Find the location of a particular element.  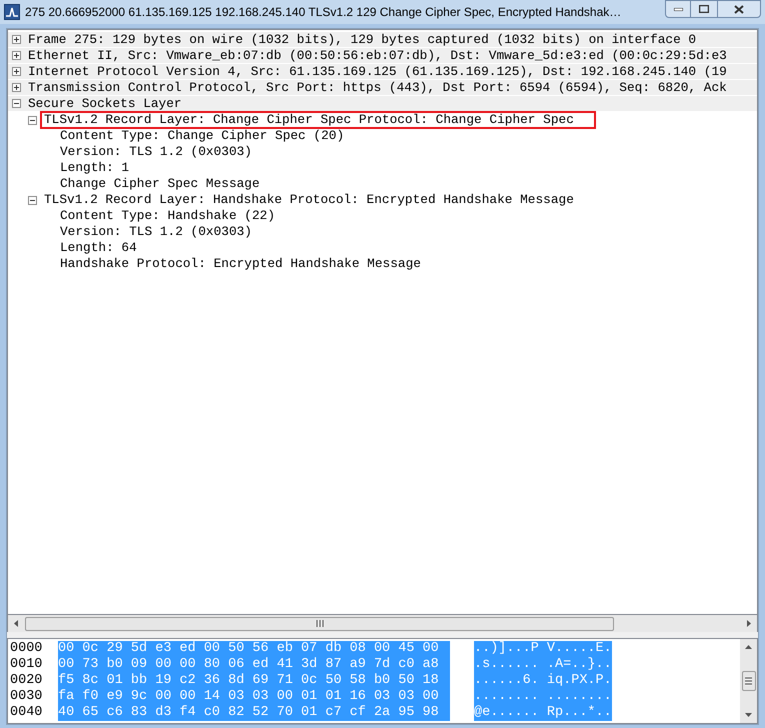

horizontal-scrollbar is located at coordinates (382, 623).